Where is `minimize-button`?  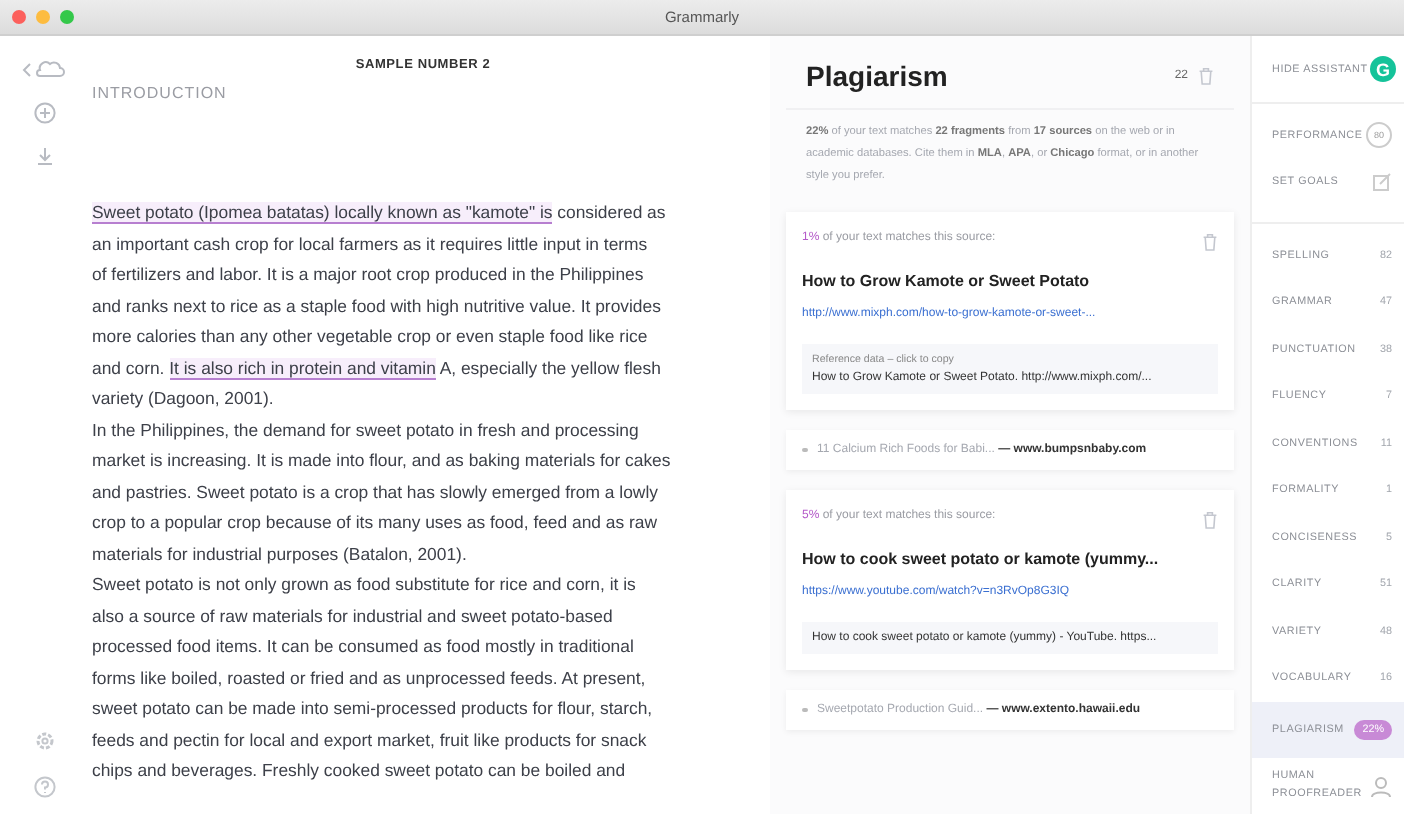
minimize-button is located at coordinates (43, 17).